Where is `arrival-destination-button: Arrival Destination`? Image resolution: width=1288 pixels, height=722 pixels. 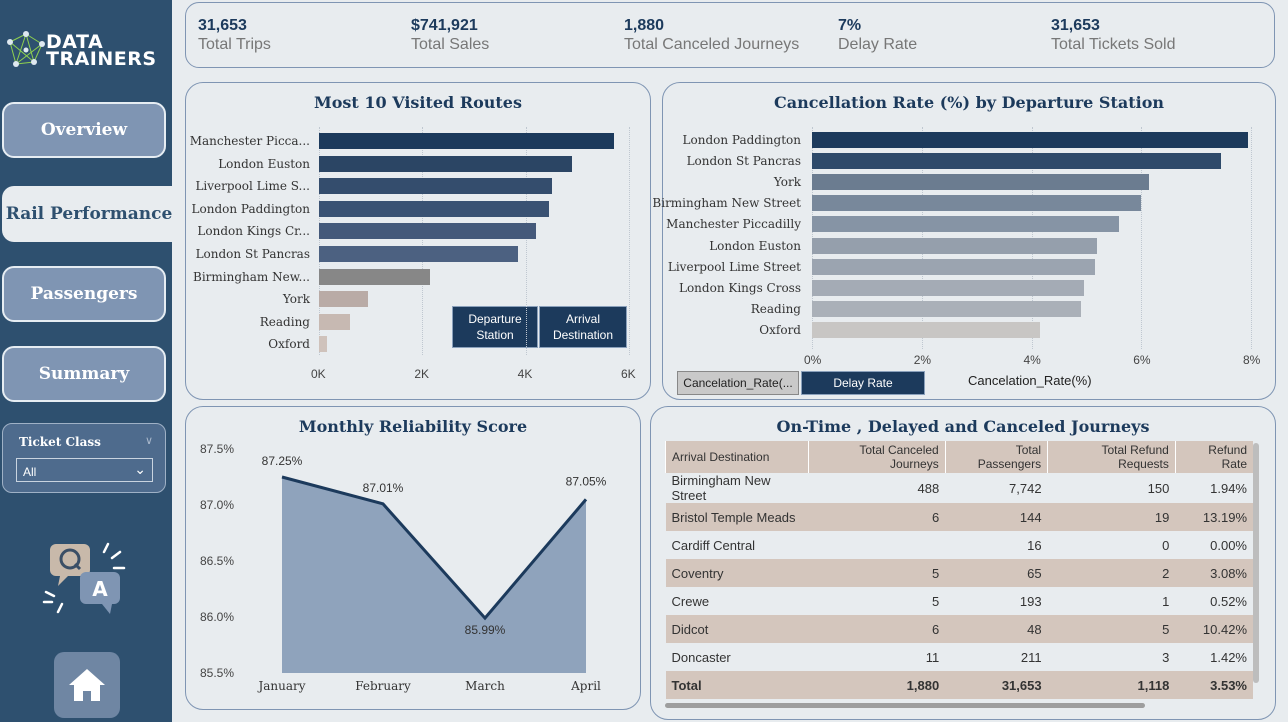
arrival-destination-button: Arrival Destination is located at coordinates (583, 327).